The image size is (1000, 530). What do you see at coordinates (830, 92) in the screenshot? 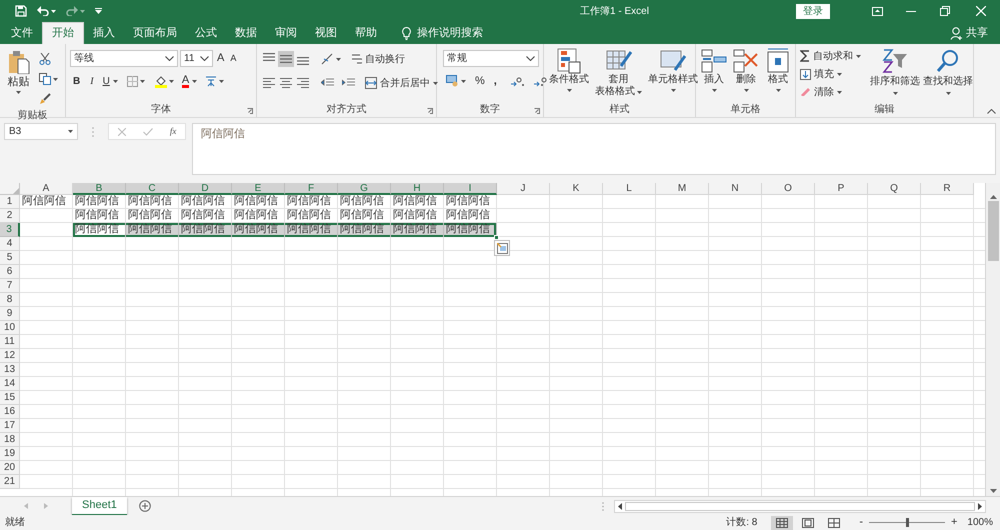
I see `clear-button: 清除` at bounding box center [830, 92].